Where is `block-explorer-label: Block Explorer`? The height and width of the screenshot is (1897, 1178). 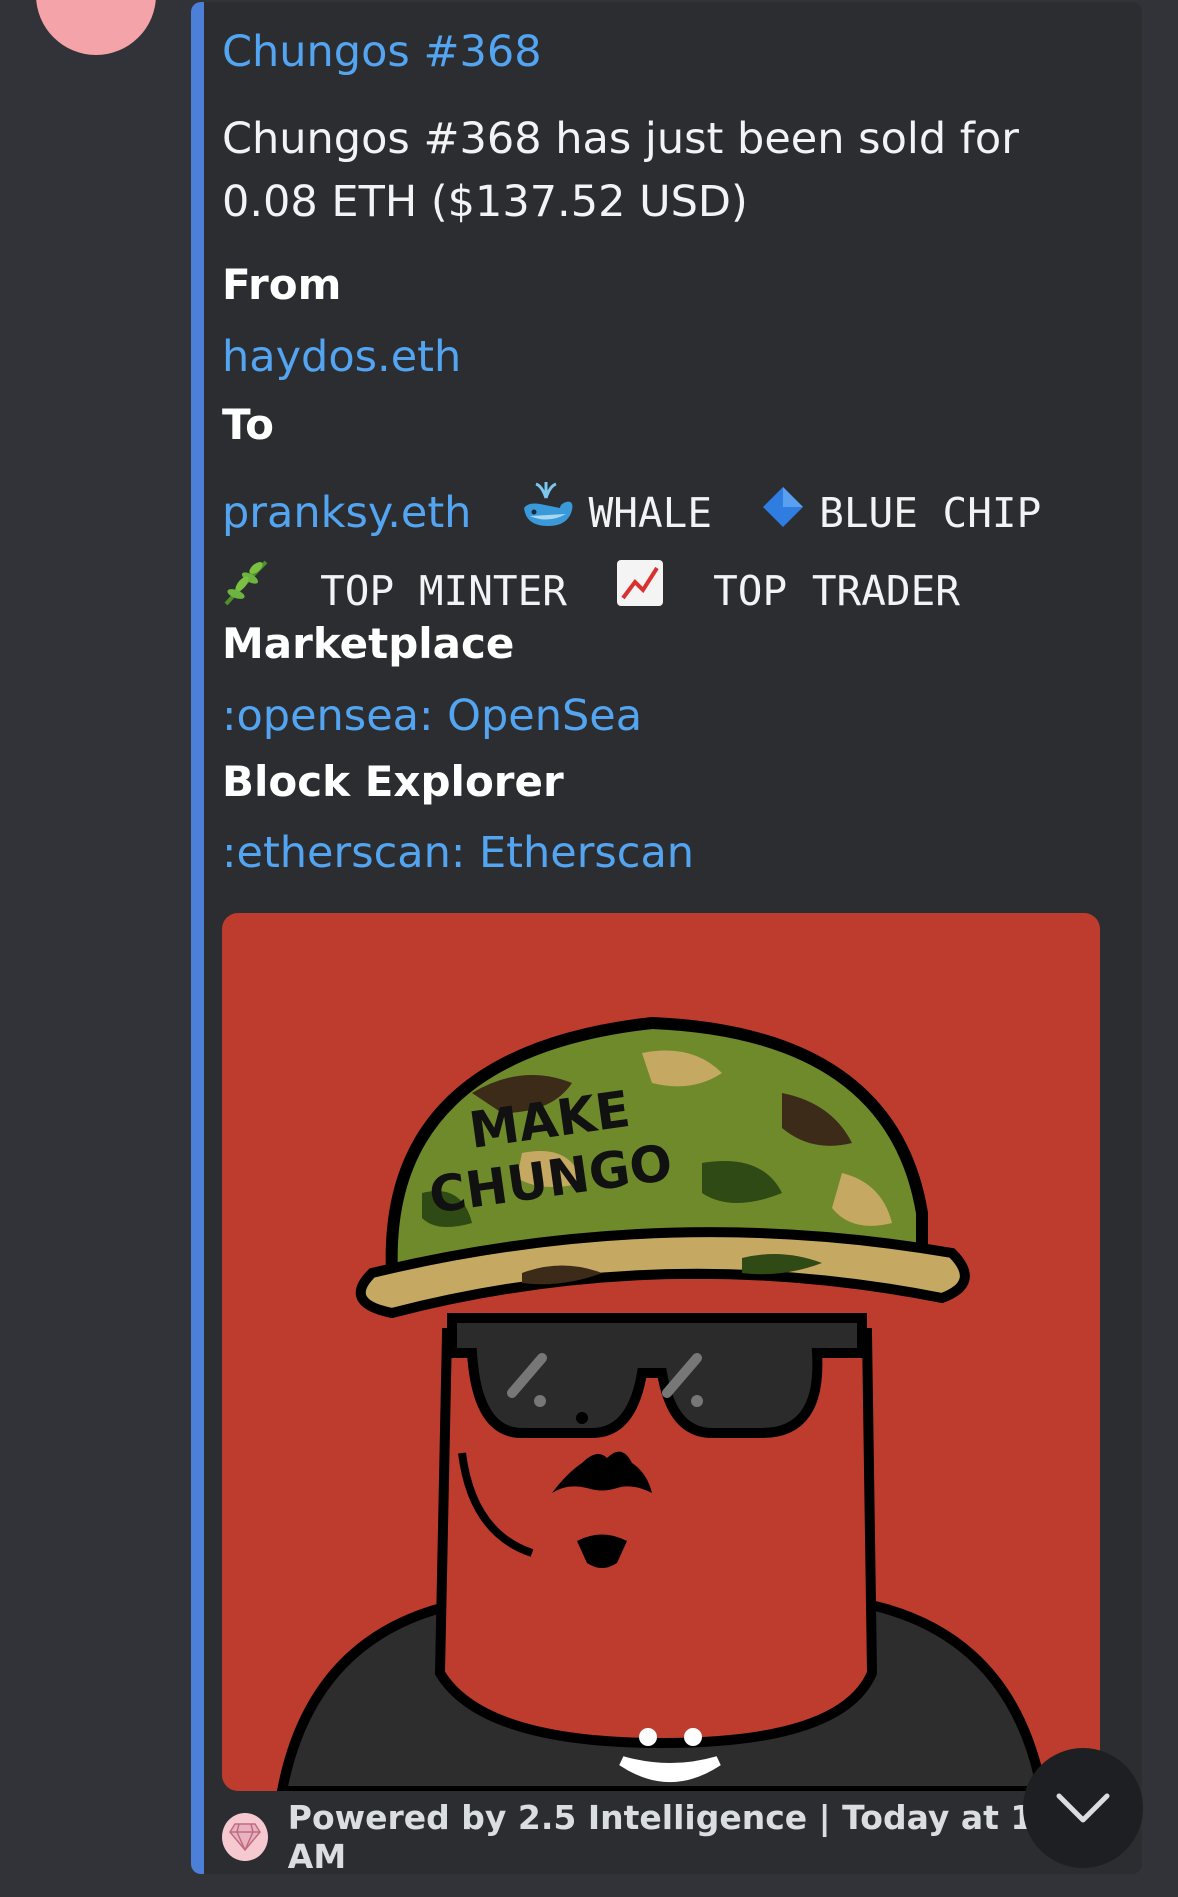
block-explorer-label: Block Explorer is located at coordinates (393, 781).